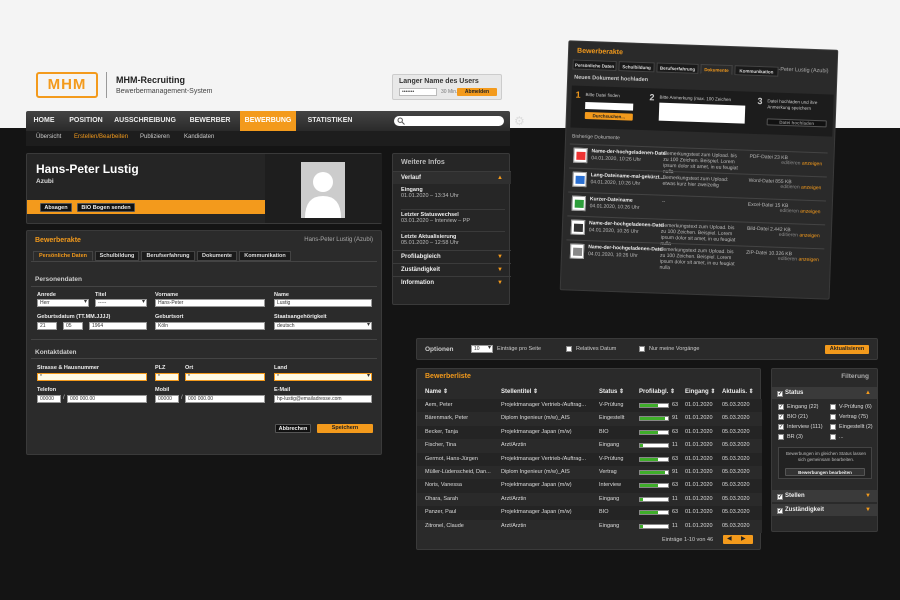 The height and width of the screenshot is (600, 900). What do you see at coordinates (323, 326) in the screenshot?
I see `staat-select: deutsch` at bounding box center [323, 326].